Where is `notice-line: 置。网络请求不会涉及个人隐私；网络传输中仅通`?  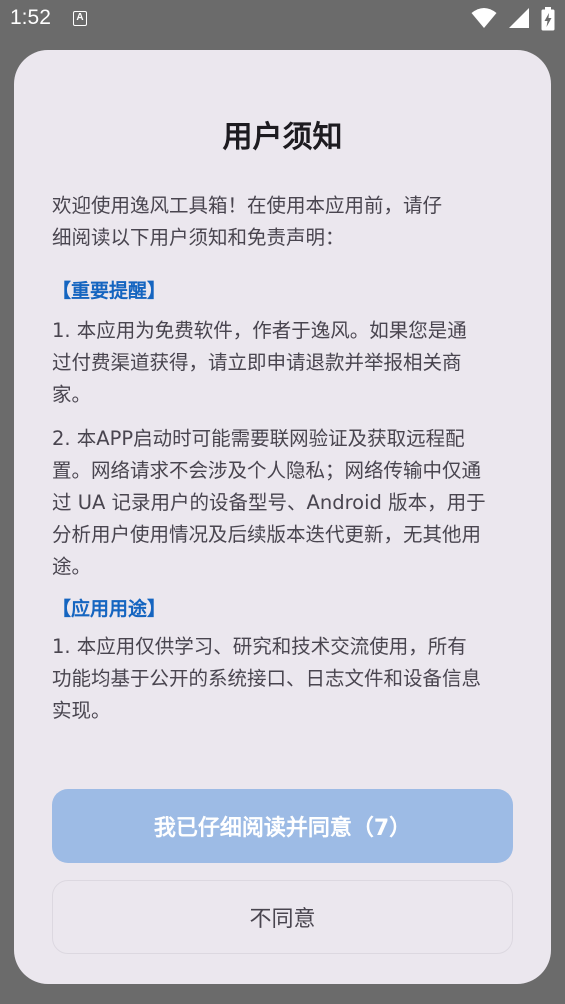
notice-line: 置。网络请求不会涉及个人隐私；网络传输中仅通 is located at coordinates (267, 470).